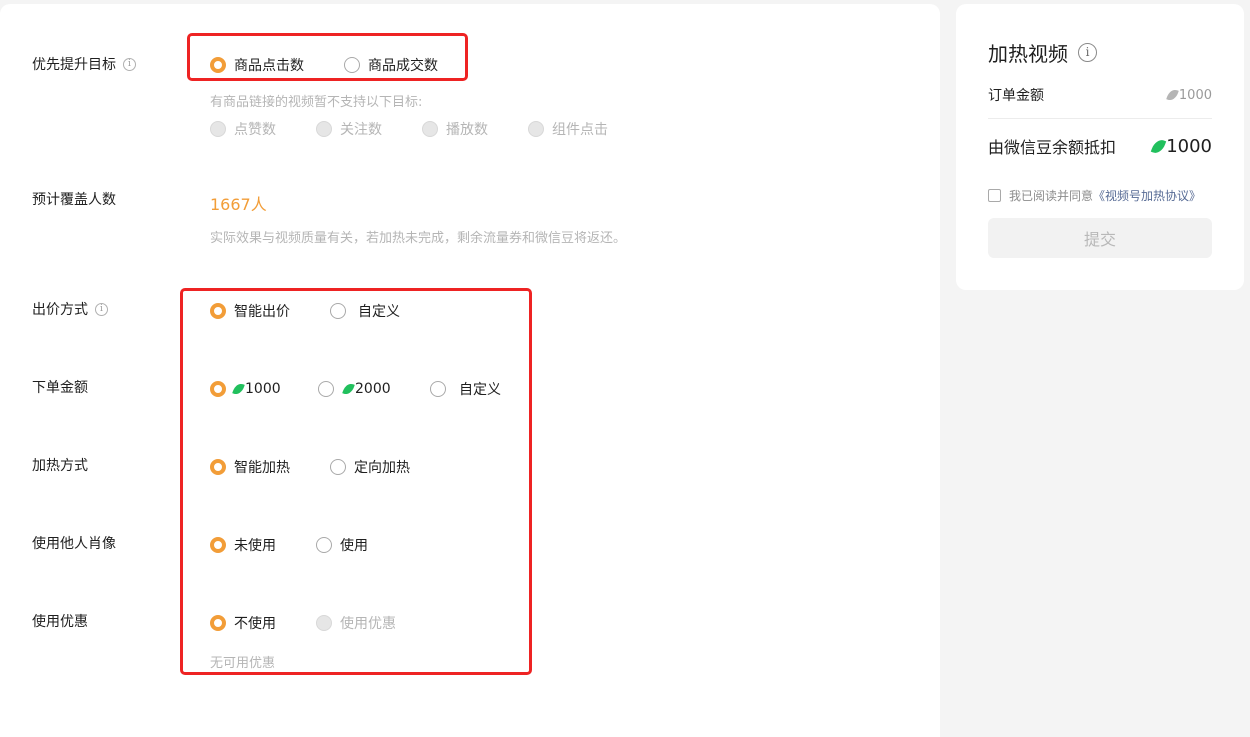 The height and width of the screenshot is (737, 1250). What do you see at coordinates (1147, 195) in the screenshot?
I see `agreement-link: 《视频号加热协议》` at bounding box center [1147, 195].